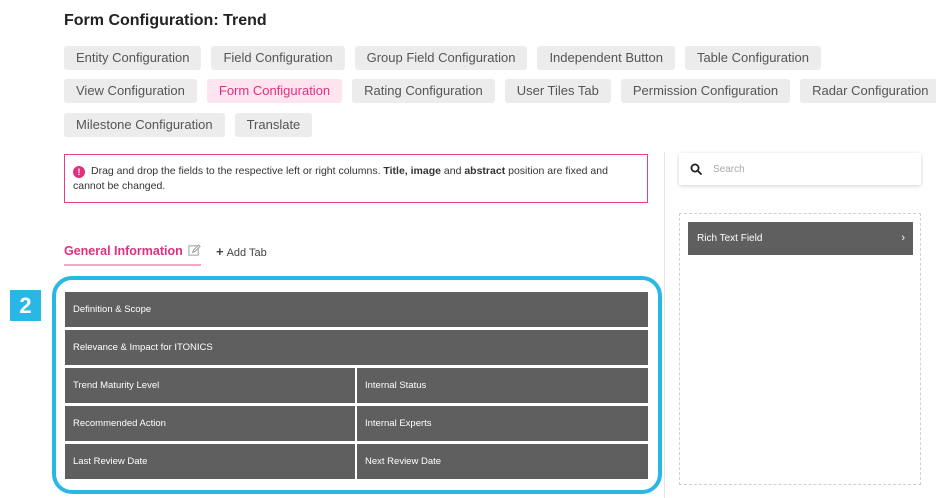 The image size is (936, 498). What do you see at coordinates (800, 238) in the screenshot?
I see `available-field-rich-text: Rich Text Field ›` at bounding box center [800, 238].